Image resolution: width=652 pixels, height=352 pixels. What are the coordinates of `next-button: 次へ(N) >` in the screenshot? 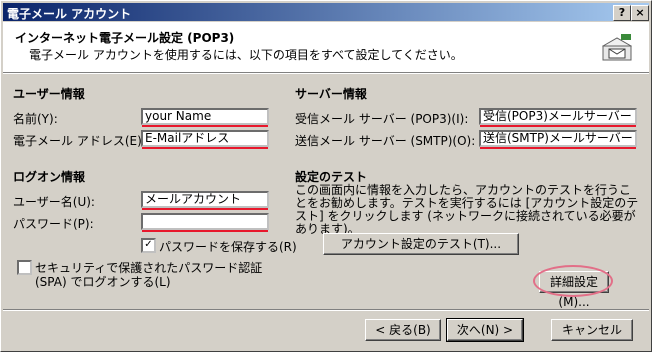 It's located at (485, 330).